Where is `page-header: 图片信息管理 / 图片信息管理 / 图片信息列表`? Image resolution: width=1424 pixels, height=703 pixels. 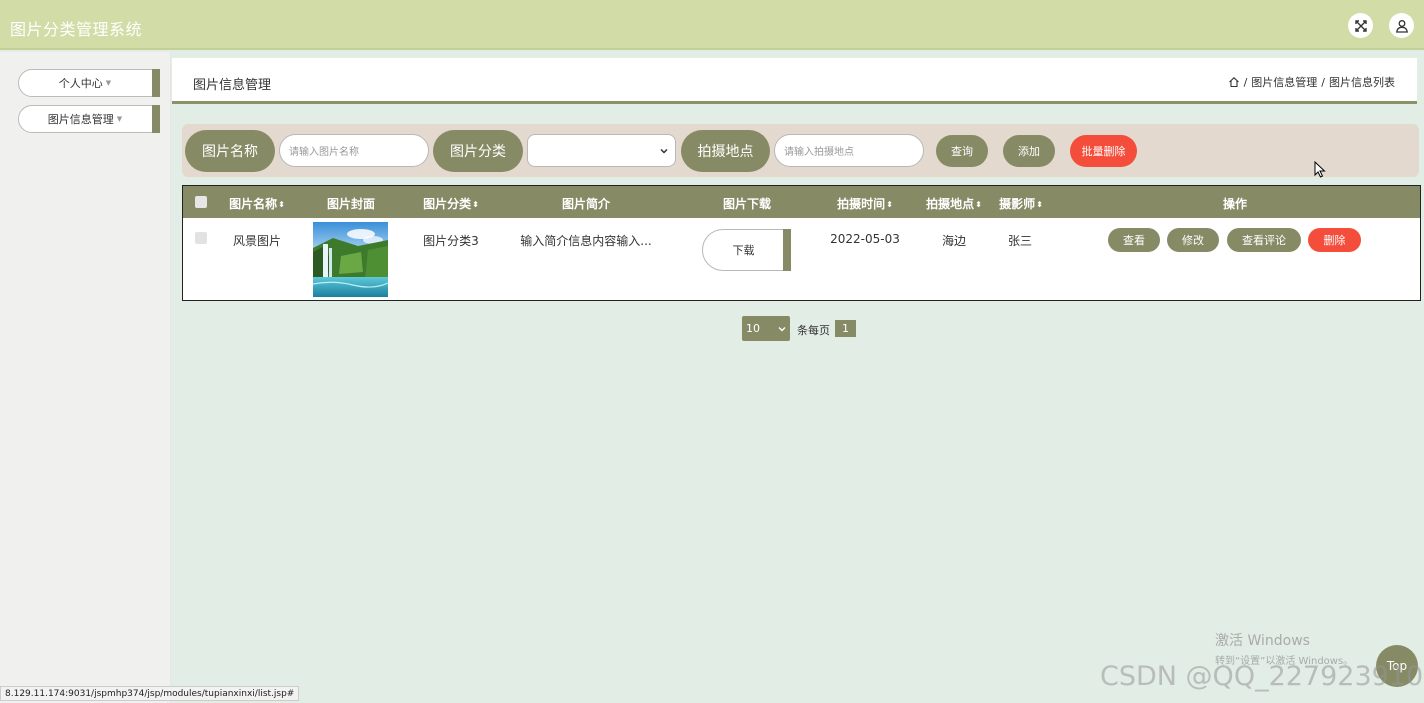 page-header: 图片信息管理 / 图片信息管理 / 图片信息列表 is located at coordinates (794, 81).